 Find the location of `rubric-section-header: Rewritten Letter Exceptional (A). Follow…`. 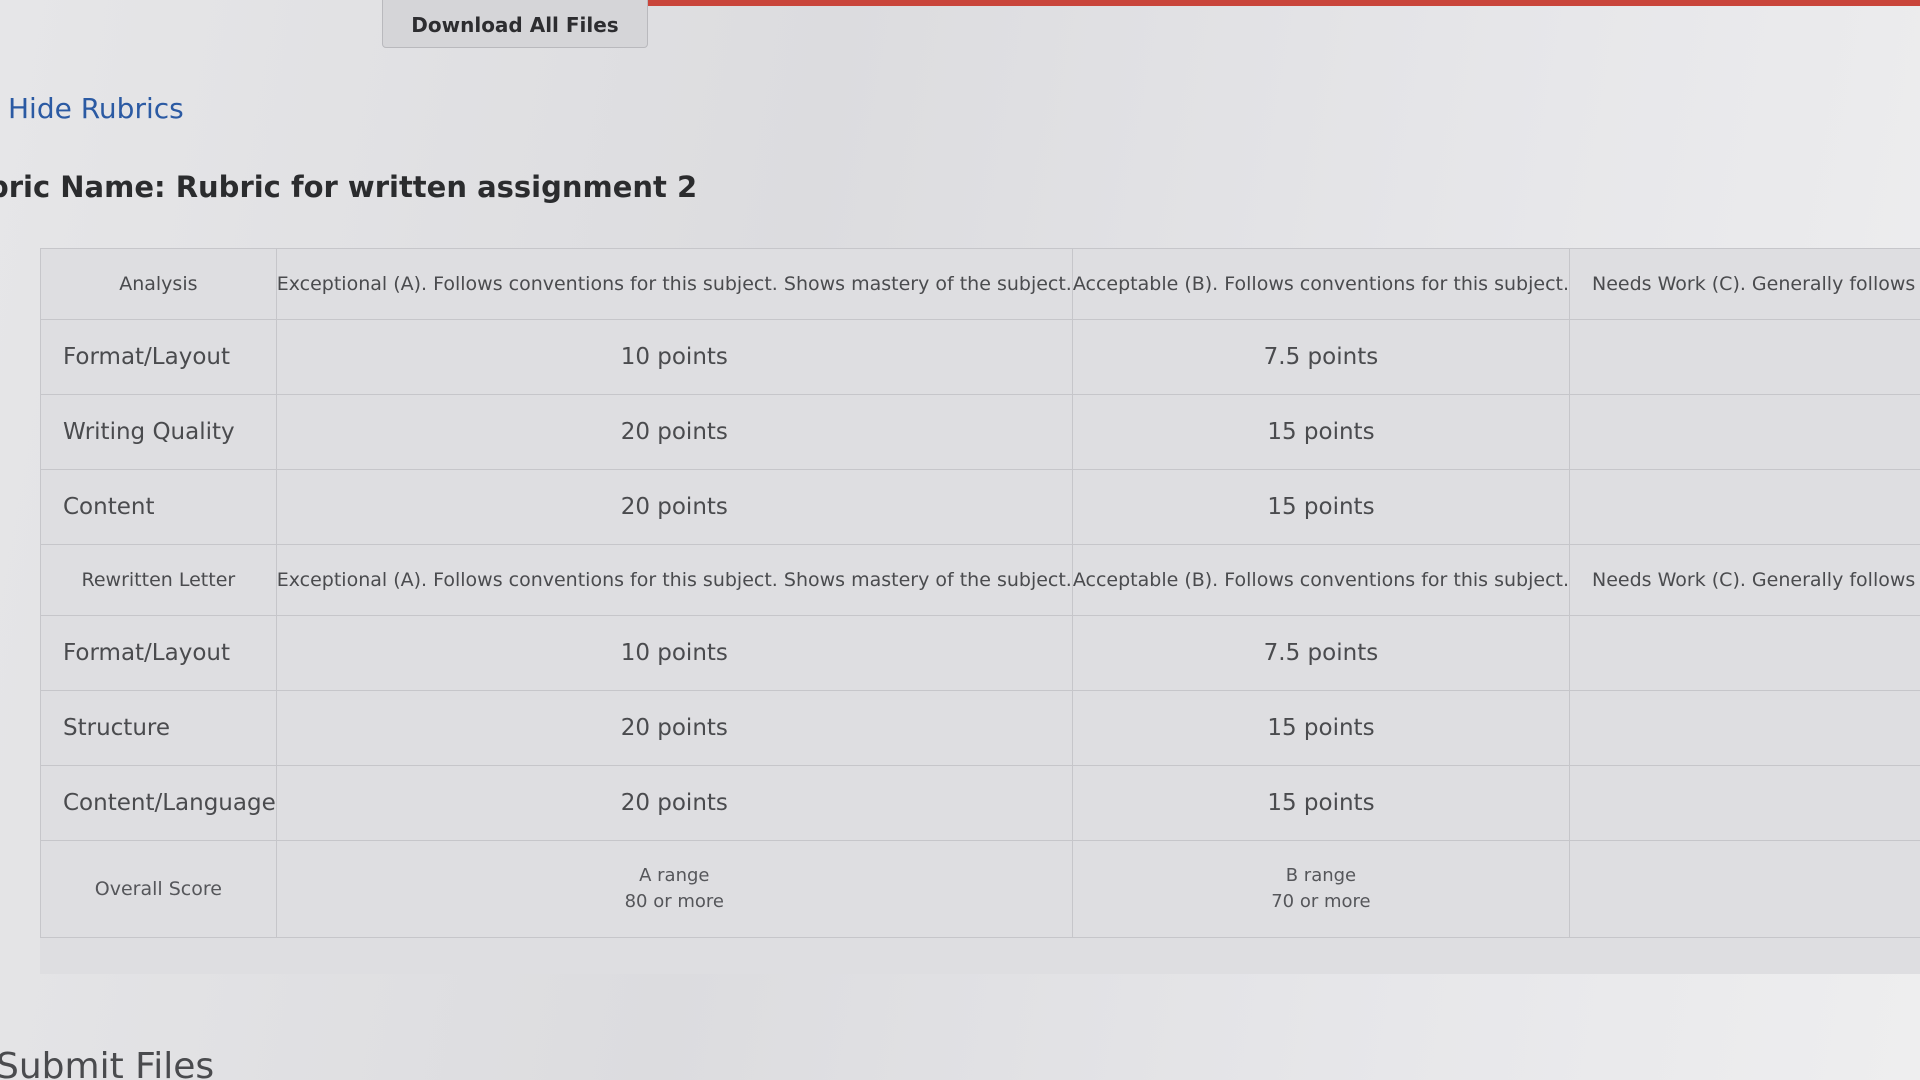

rubric-section-header: Rewritten Letter Exceptional (A). Follow… is located at coordinates (980, 580).